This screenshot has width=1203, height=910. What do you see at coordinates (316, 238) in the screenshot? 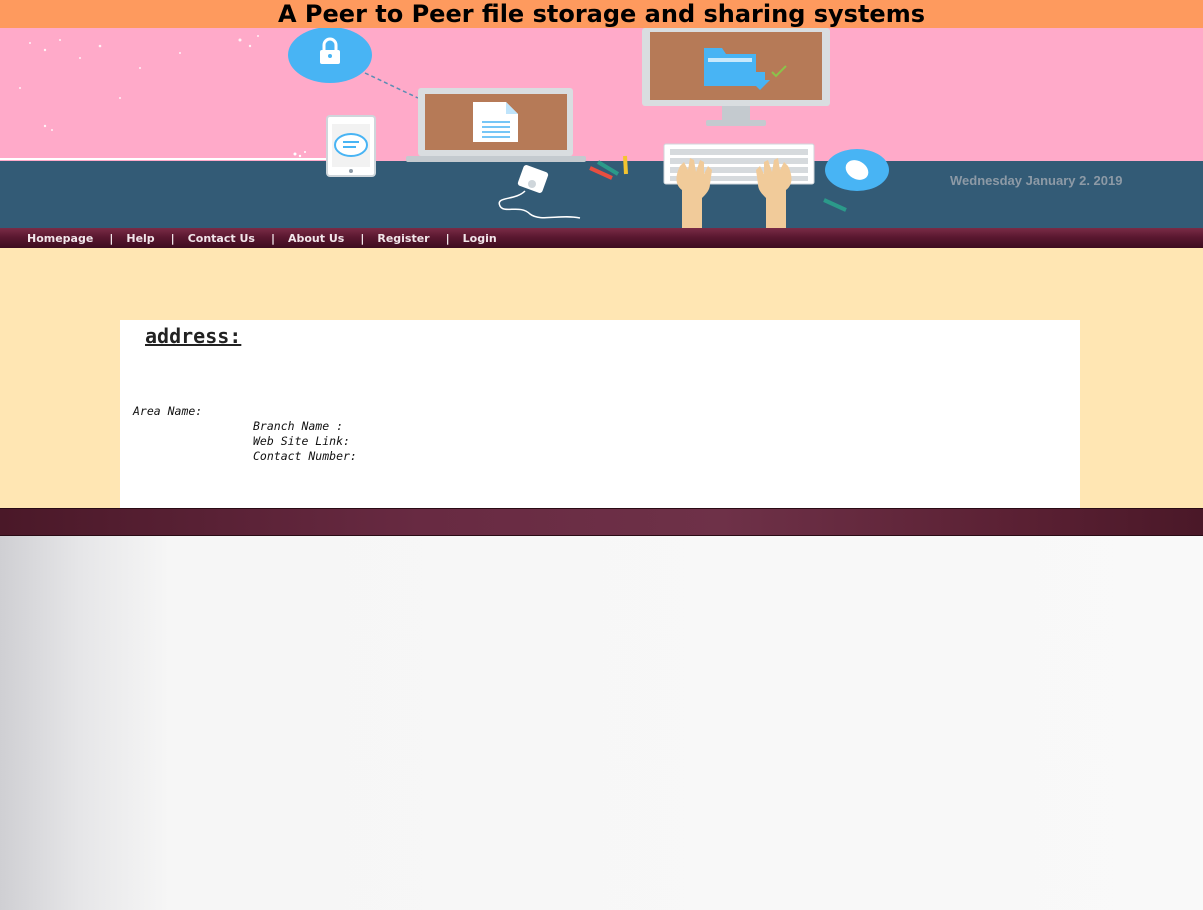
I see `nav-about-us: About Us` at bounding box center [316, 238].